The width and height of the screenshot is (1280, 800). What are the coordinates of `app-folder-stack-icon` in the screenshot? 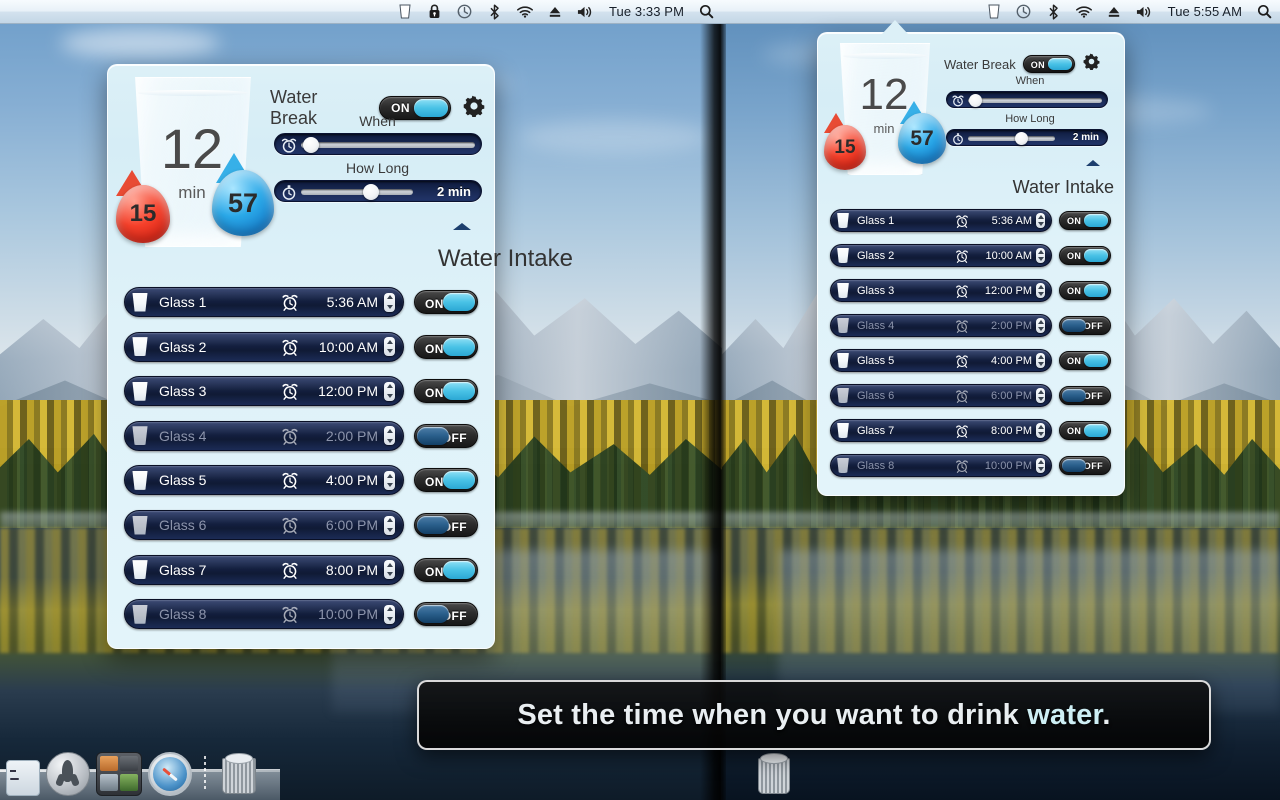 It's located at (119, 774).